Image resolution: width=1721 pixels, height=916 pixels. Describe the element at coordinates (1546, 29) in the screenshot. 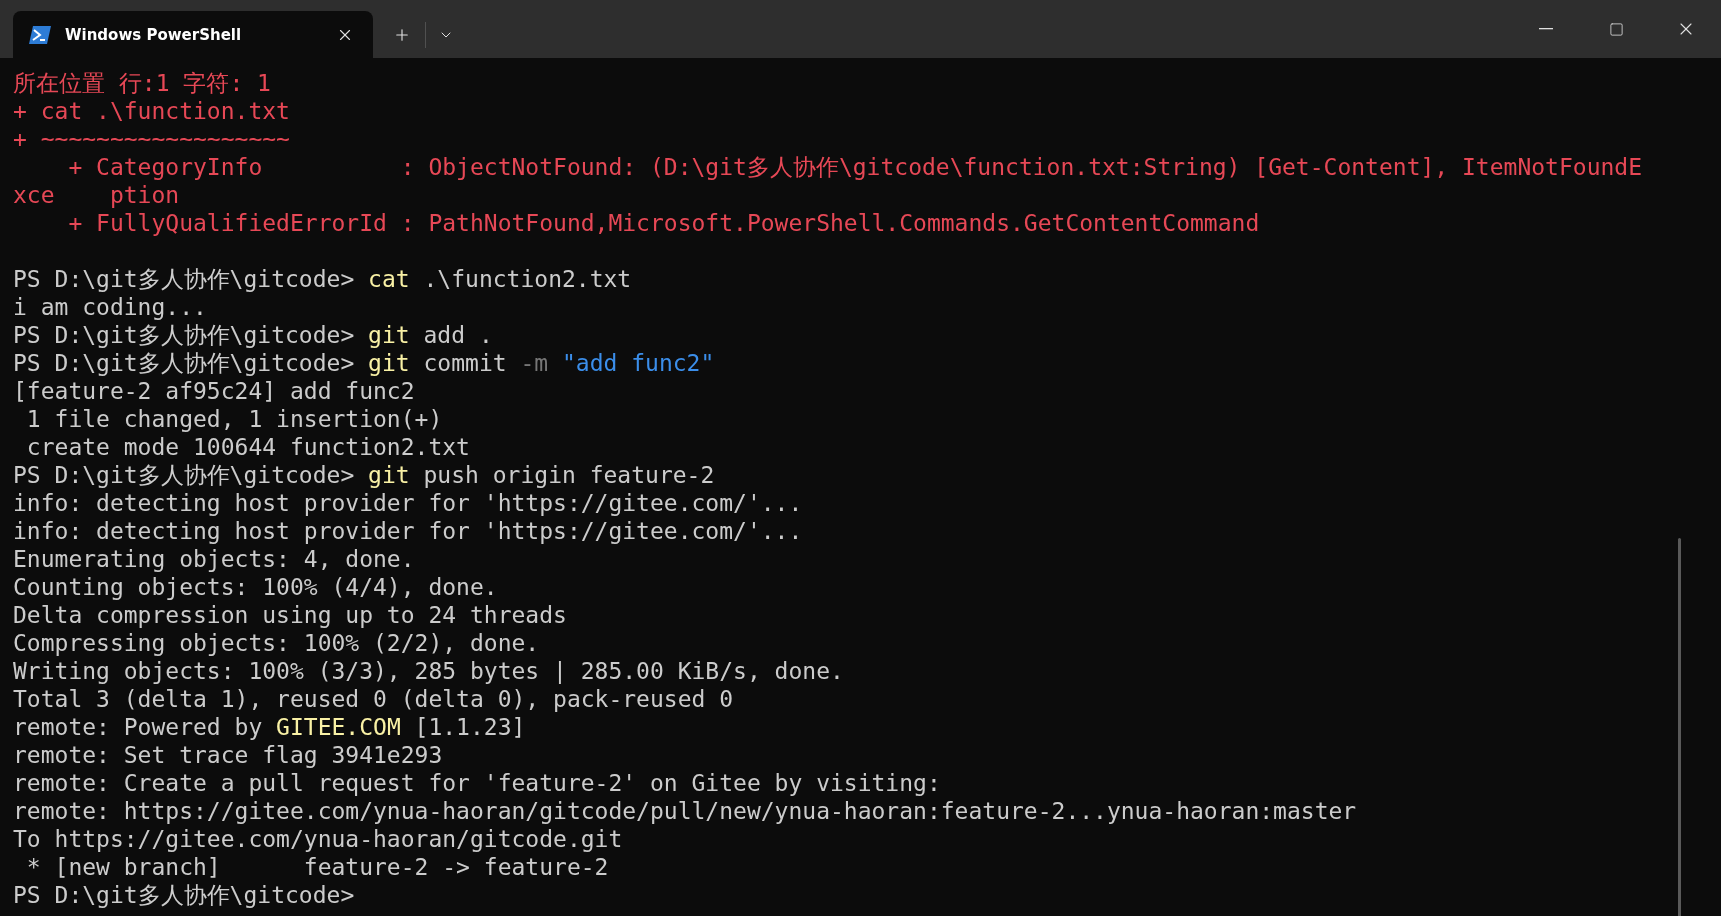

I see `minimize-icon` at that location.